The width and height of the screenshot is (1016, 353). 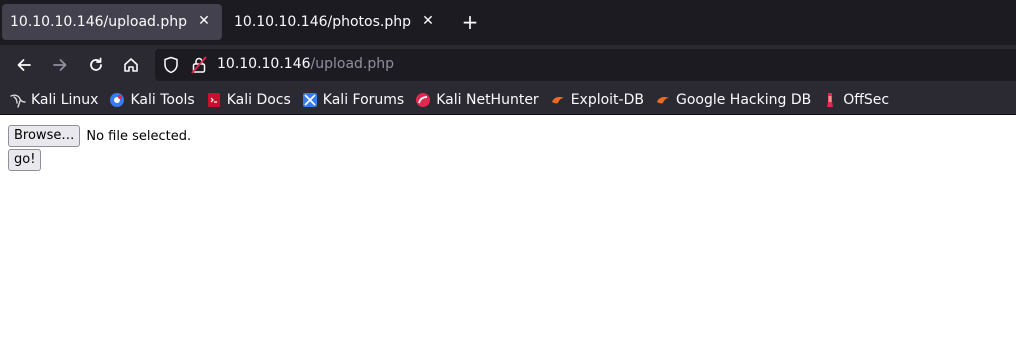 I want to click on go-row: go!, so click(x=25, y=159).